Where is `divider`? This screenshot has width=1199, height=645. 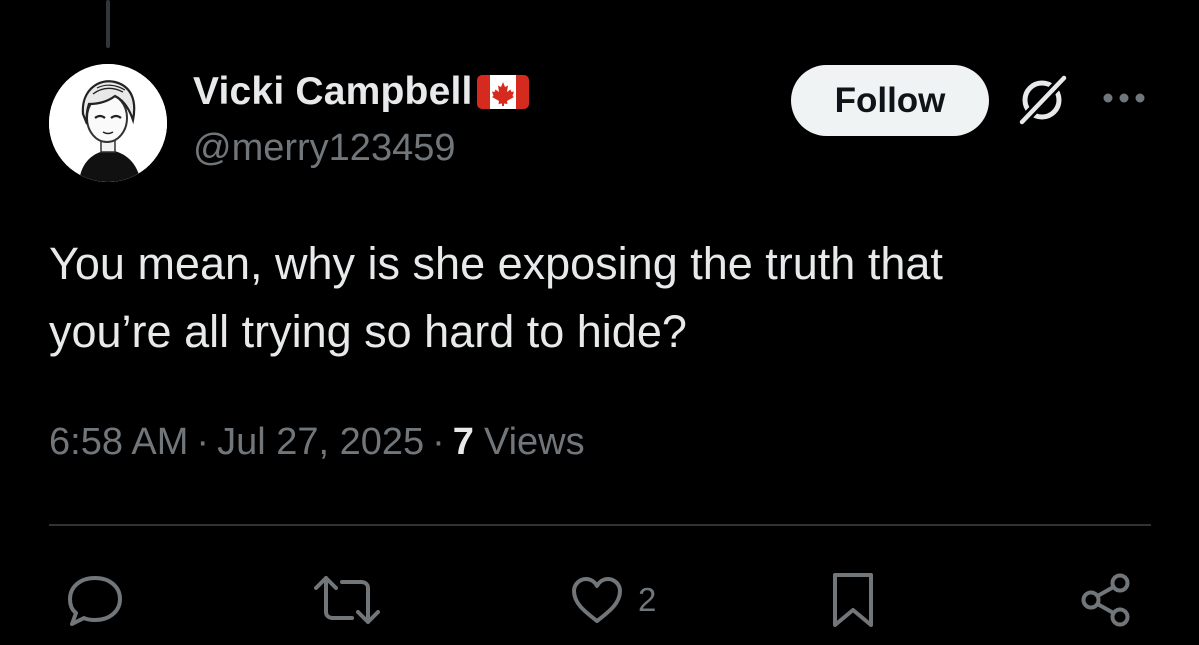
divider is located at coordinates (600, 525).